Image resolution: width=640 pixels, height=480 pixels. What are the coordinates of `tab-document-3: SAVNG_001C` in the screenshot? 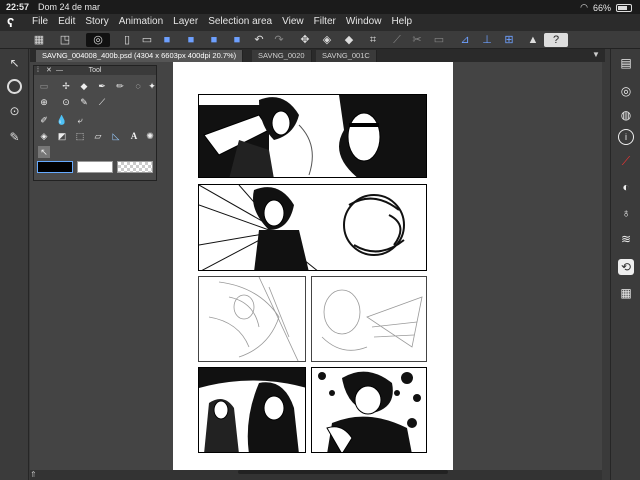 It's located at (346, 56).